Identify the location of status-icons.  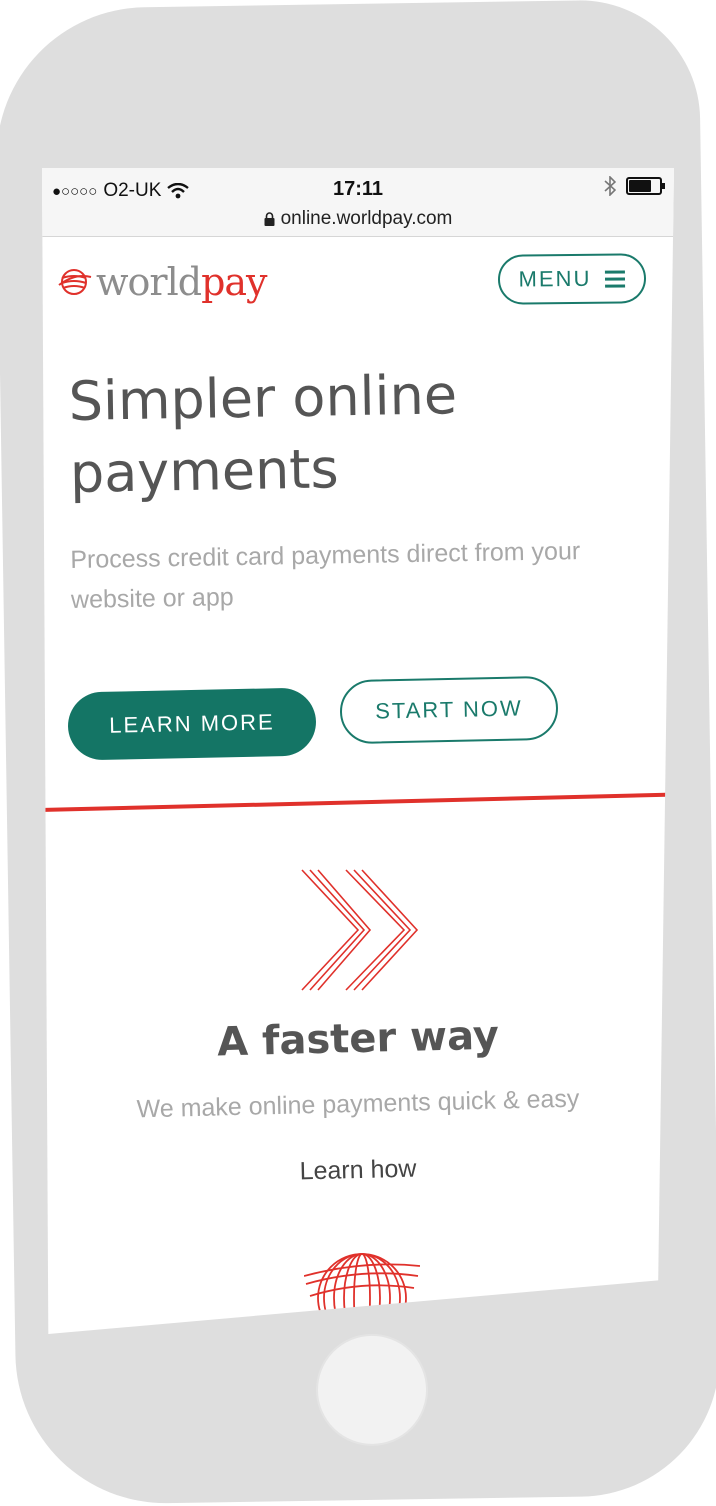
(634, 186).